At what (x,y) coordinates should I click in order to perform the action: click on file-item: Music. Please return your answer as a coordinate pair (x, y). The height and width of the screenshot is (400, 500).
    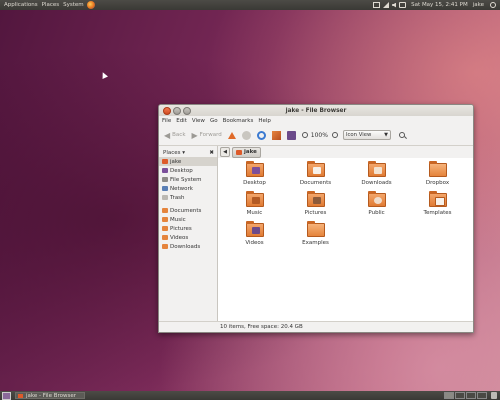
    Looking at the image, I should click on (254, 207).